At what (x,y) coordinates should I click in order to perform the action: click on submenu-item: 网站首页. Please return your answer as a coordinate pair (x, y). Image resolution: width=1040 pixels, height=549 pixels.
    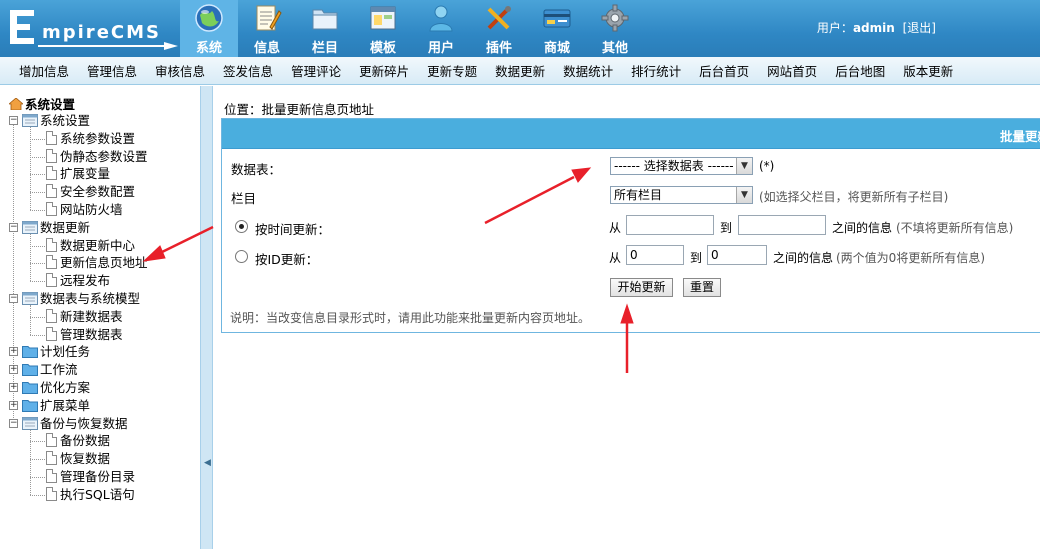
    Looking at the image, I should click on (792, 70).